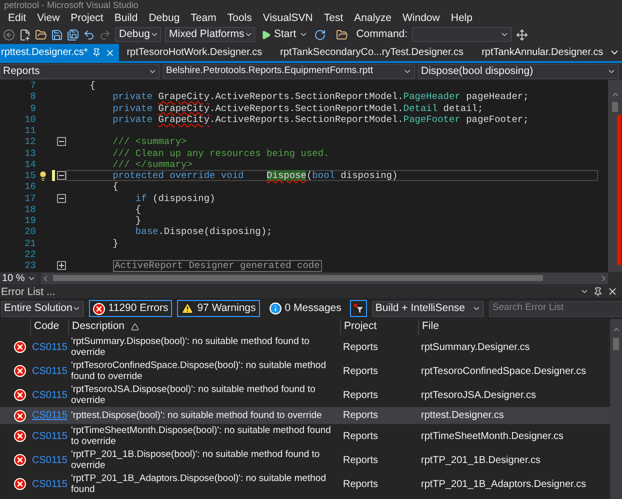 The image size is (622, 499). Describe the element at coordinates (201, 436) in the screenshot. I see `error-description: 'rptTimeSheetMonth.Dispose(bool)': no suitable method found to override` at that location.